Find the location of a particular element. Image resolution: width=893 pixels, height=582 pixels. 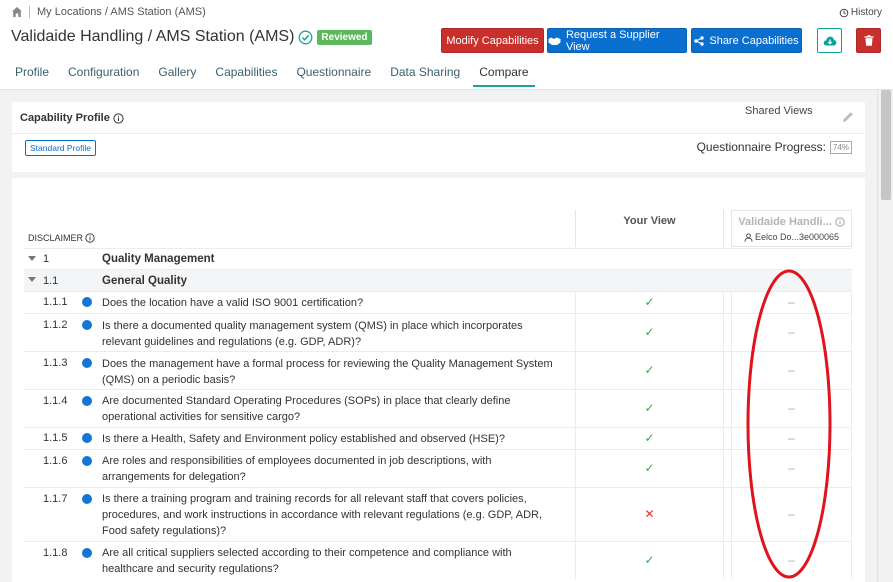

subsection-row: 1.1 General Quality is located at coordinates (438, 280).